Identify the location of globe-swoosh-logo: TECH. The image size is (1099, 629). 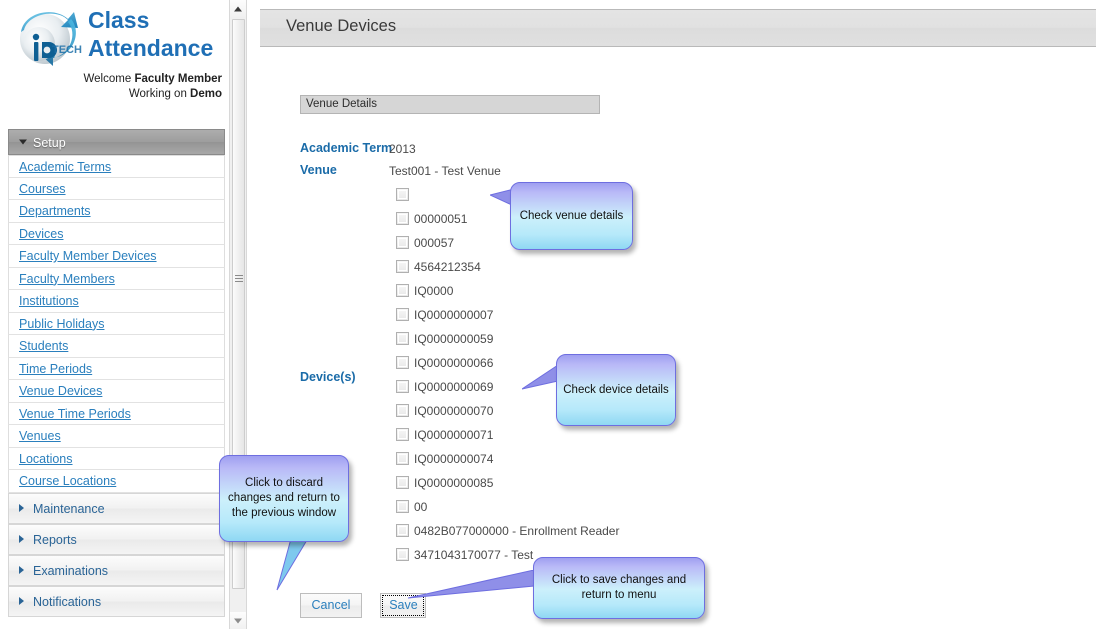
(51, 39).